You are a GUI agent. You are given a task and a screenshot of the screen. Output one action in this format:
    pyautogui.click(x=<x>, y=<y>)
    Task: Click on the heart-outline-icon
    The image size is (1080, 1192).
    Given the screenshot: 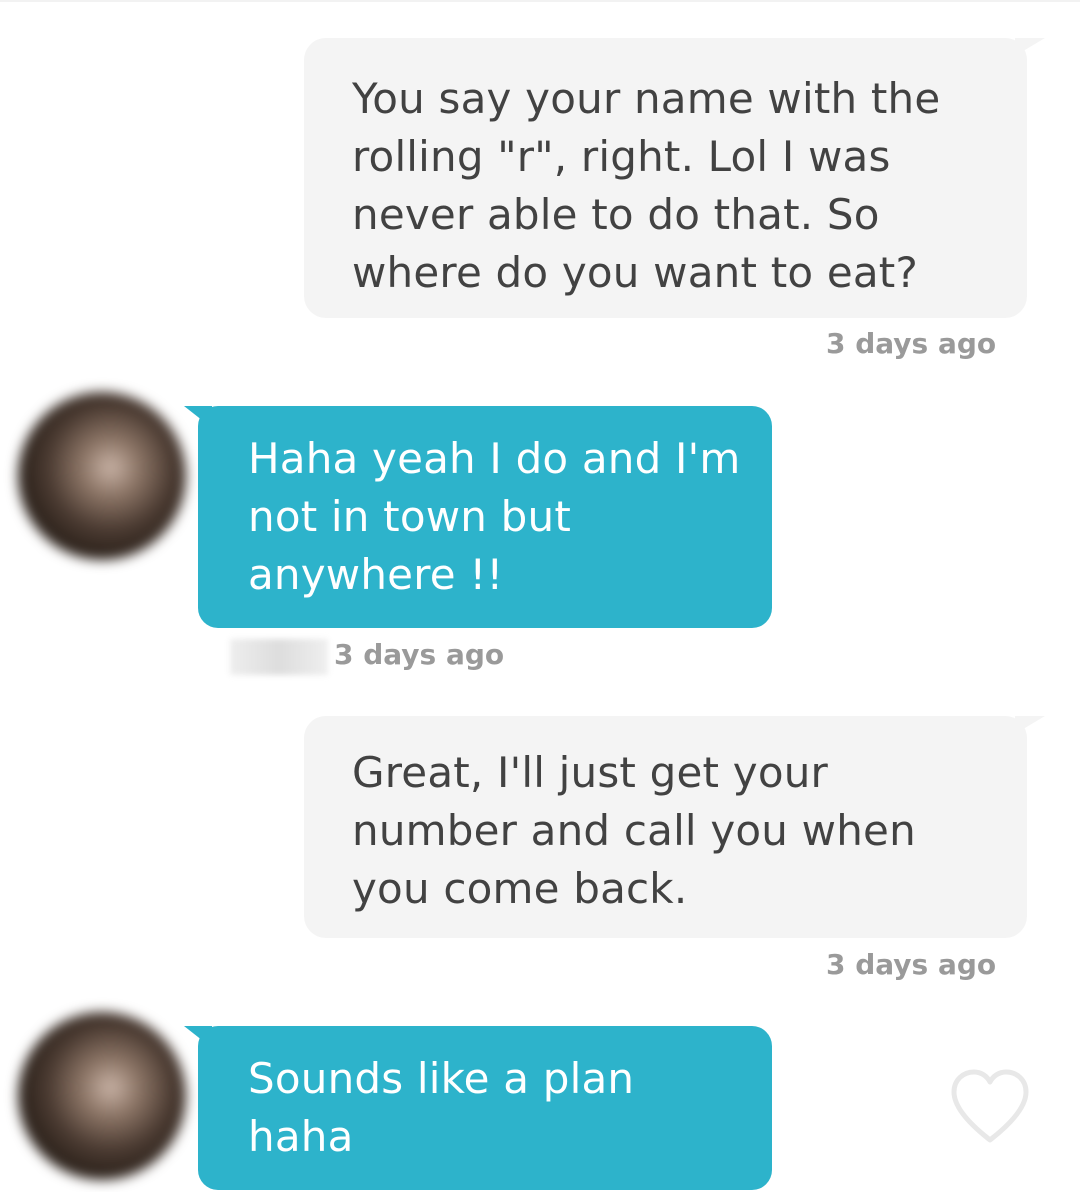 What is the action you would take?
    pyautogui.click(x=990, y=1106)
    